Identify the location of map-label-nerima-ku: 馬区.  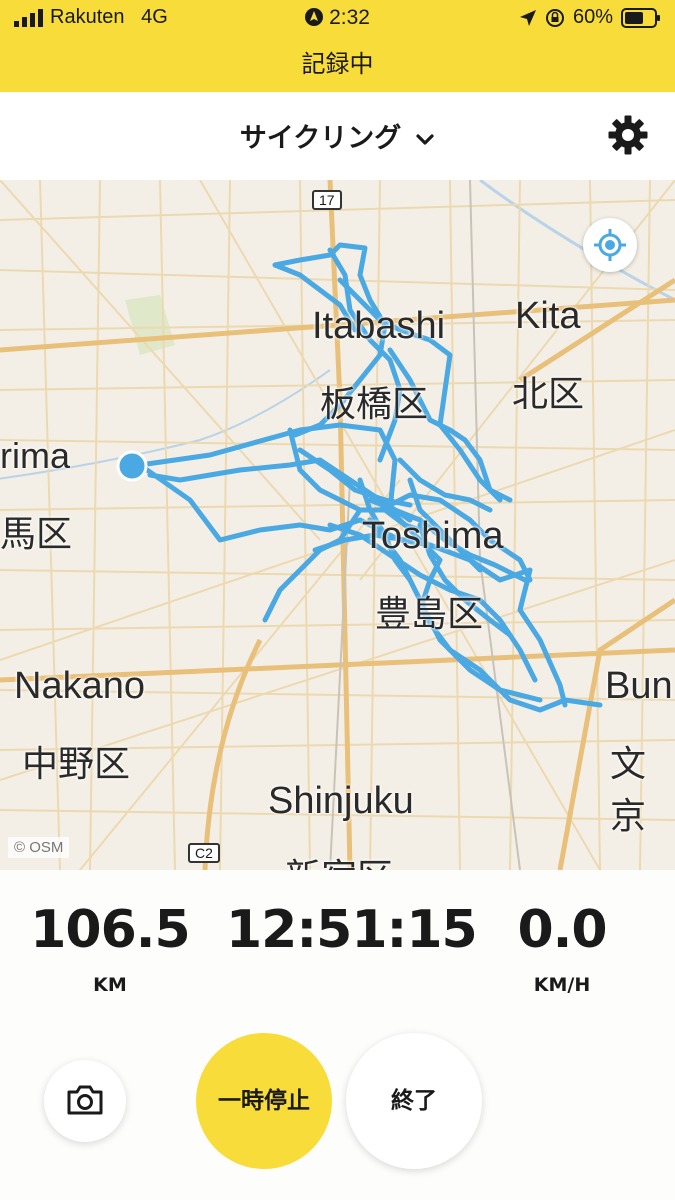
(36, 533).